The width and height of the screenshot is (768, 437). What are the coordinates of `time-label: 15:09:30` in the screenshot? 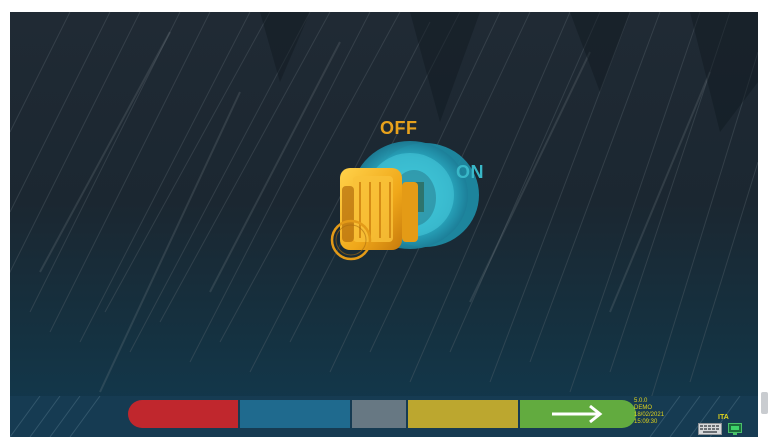 It's located at (646, 422).